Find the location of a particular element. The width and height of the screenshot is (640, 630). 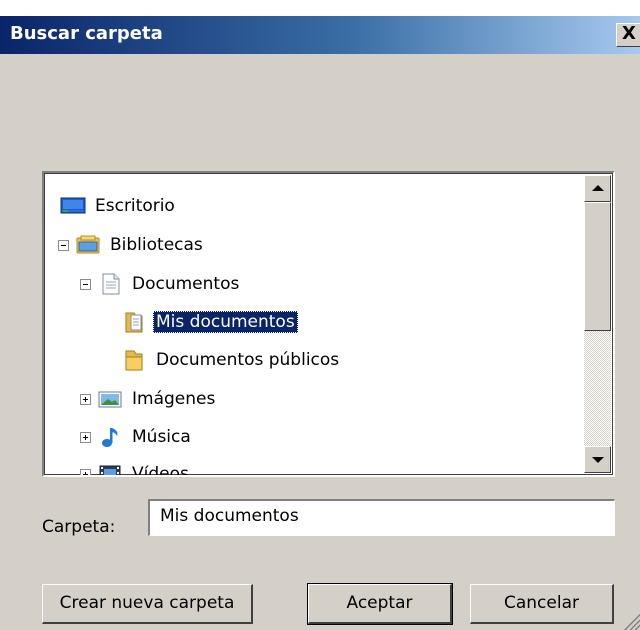

tree-item-bibliotecas: Bibliotecas is located at coordinates (132, 245).